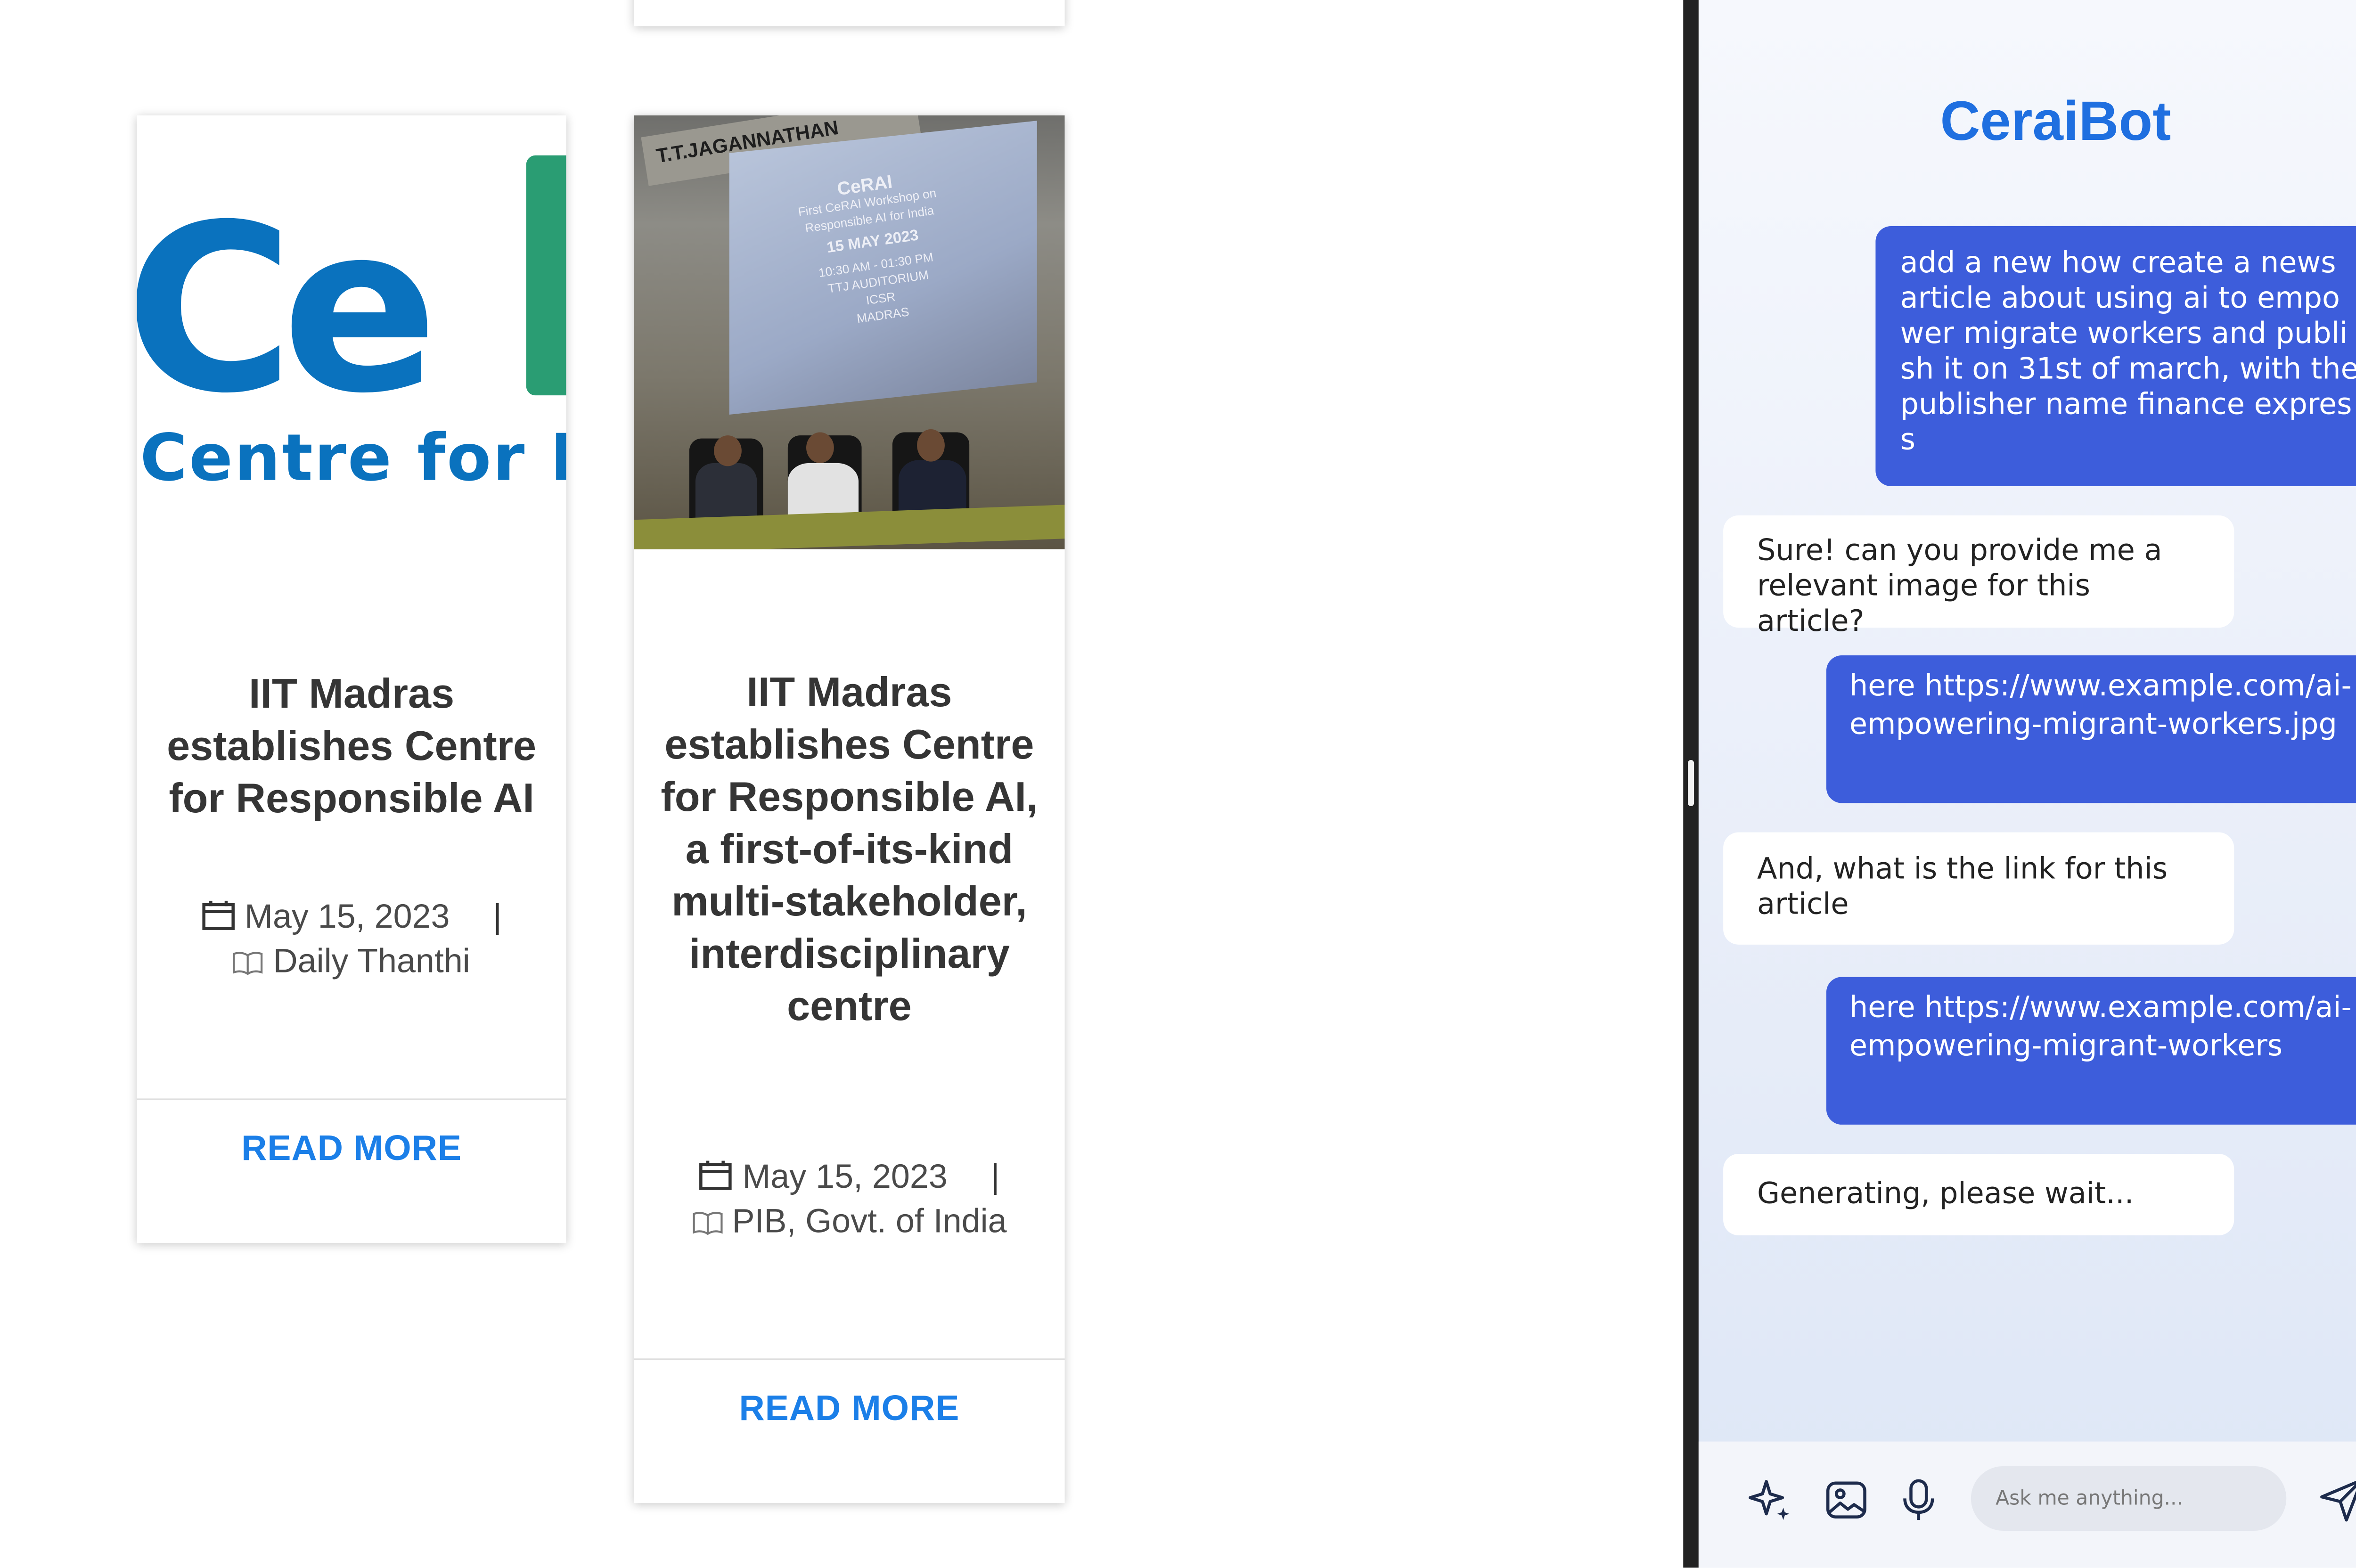  I want to click on panel-splitter, so click(1691, 784).